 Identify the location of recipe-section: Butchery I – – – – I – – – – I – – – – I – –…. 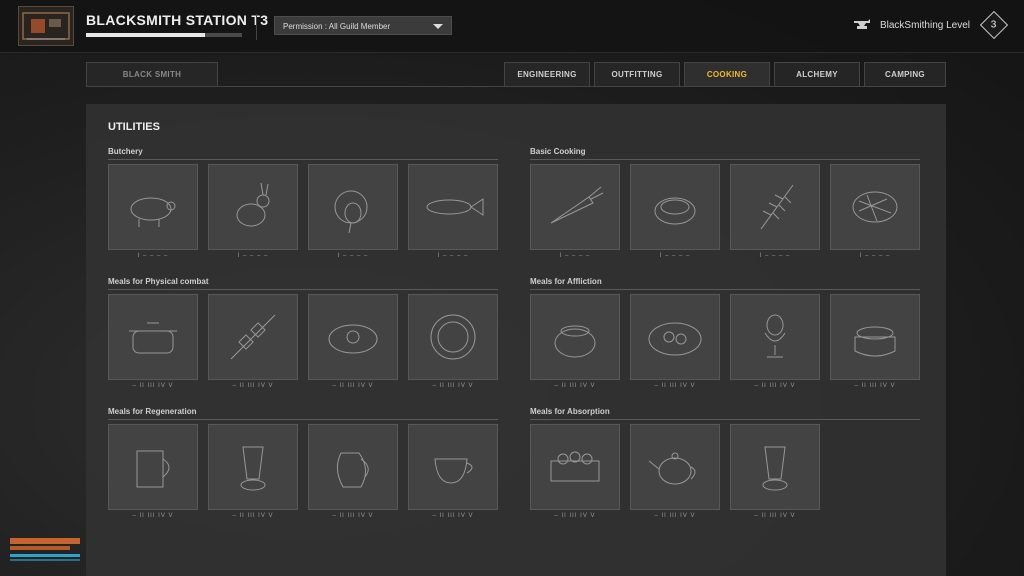
(303, 203).